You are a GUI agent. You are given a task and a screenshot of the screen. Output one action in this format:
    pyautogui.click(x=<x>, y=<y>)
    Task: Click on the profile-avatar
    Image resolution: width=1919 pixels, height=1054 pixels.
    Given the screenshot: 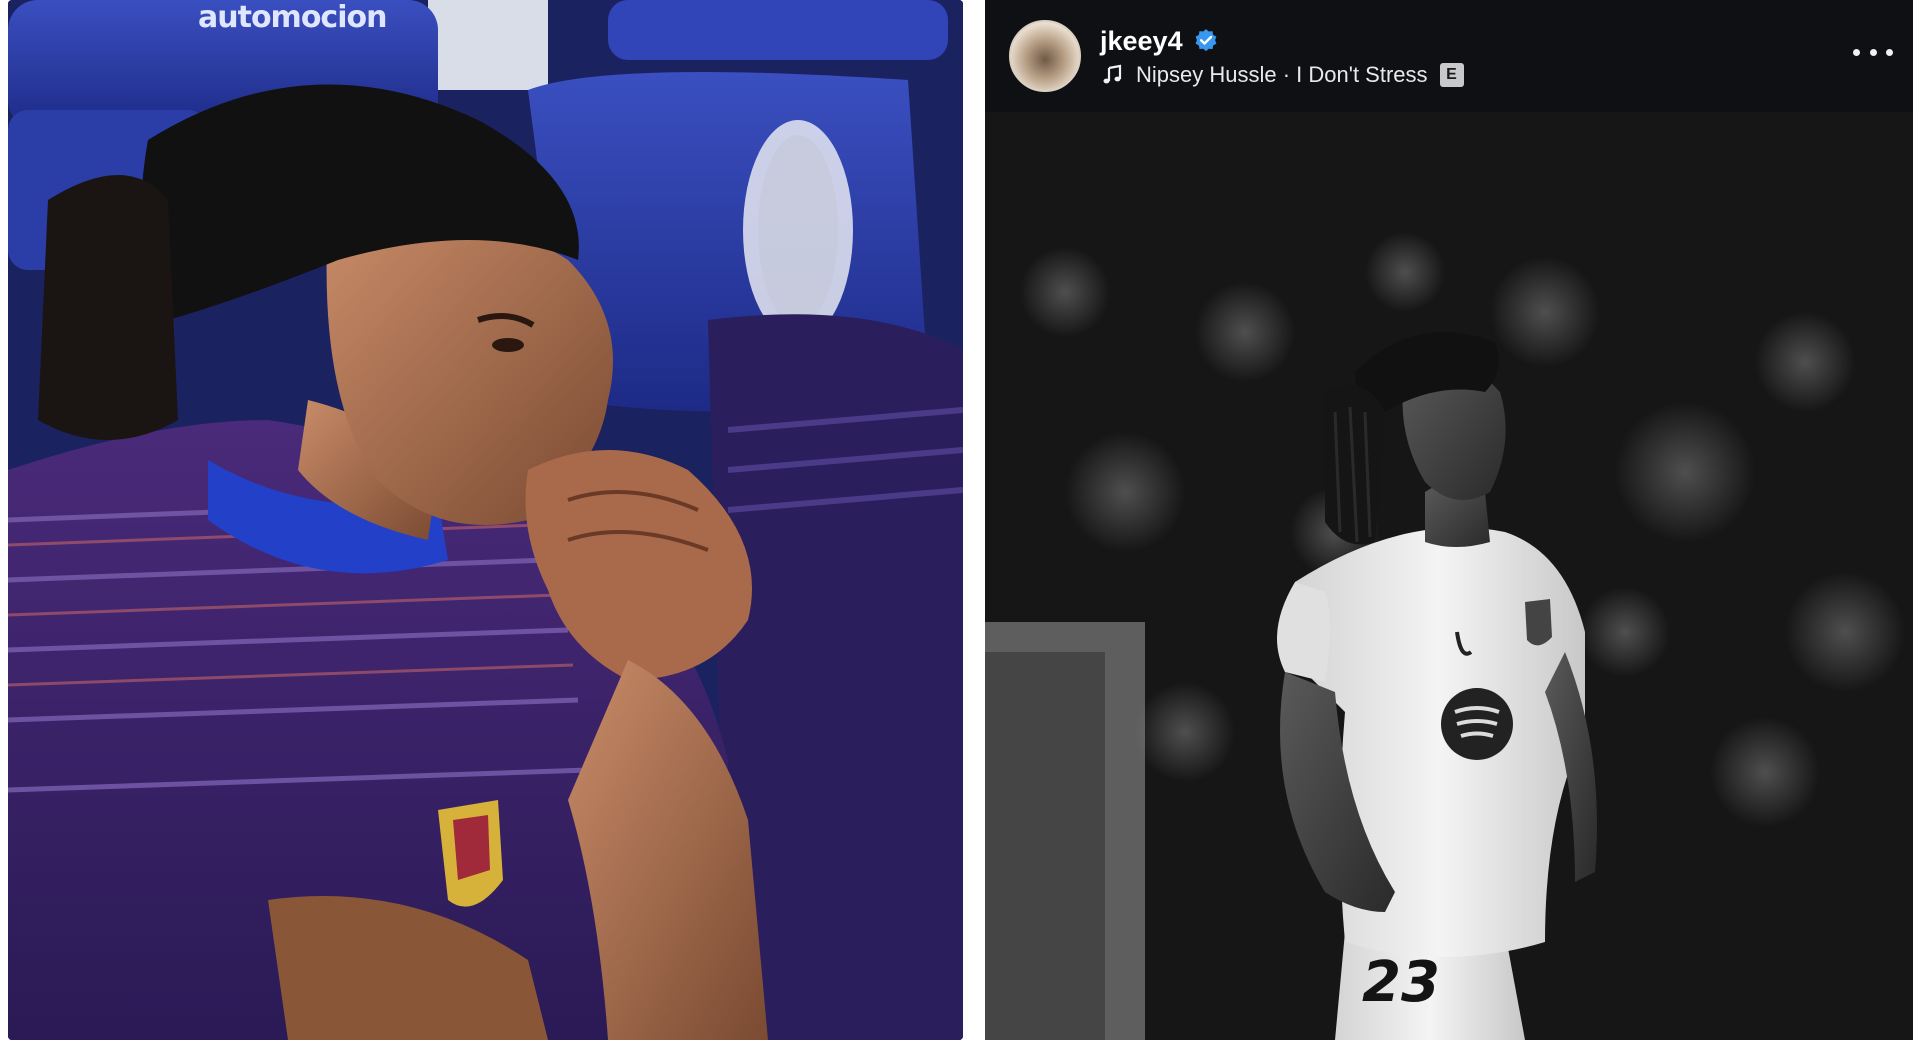 What is the action you would take?
    pyautogui.click(x=1045, y=56)
    